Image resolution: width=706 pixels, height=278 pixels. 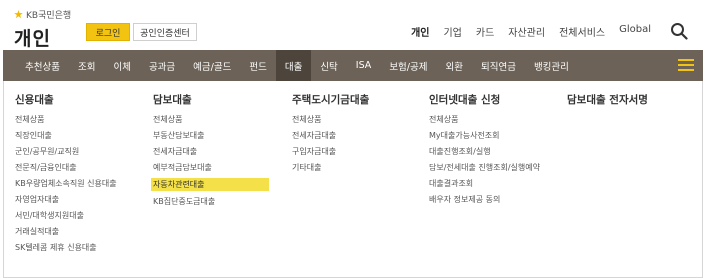 I want to click on menu-column-housing-fund-loan: 주택도시기금대출 전체상품 전세자금대출 구입자금대출 기타대출, so click(x=330, y=135).